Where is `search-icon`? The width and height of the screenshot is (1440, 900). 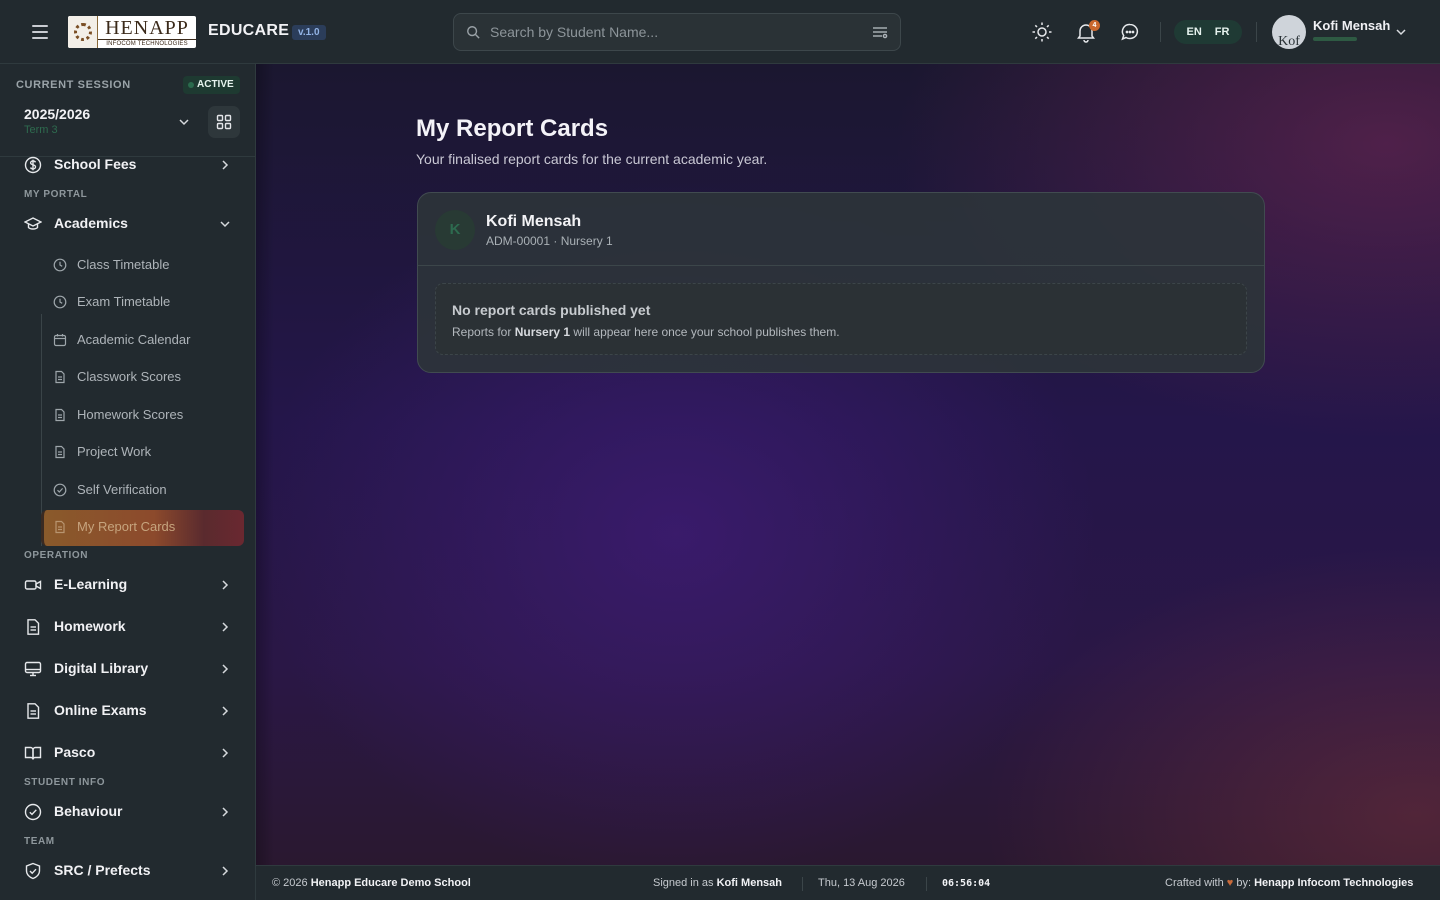 search-icon is located at coordinates (473, 32).